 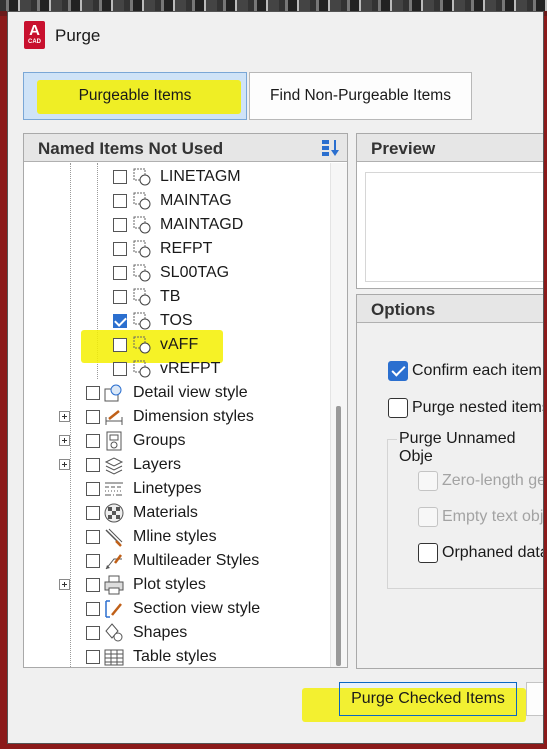 I want to click on tree-item-tos: TOS, so click(x=177, y=321).